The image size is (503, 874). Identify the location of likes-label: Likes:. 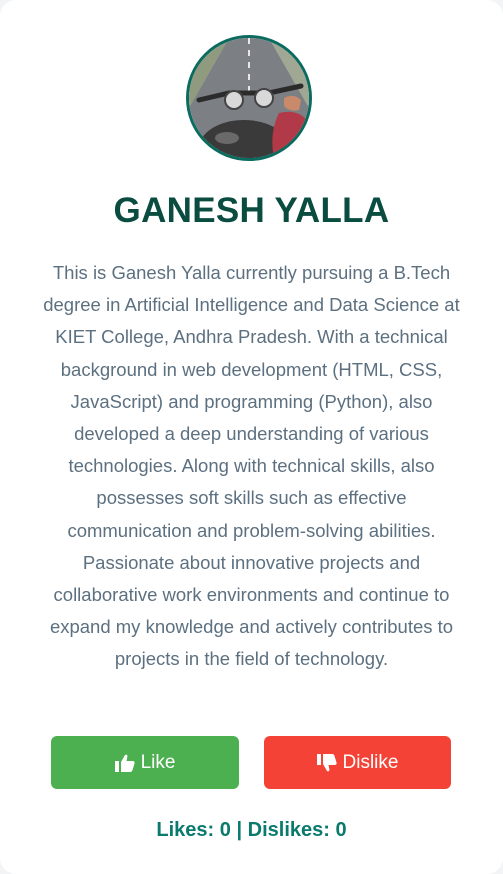
(185, 830).